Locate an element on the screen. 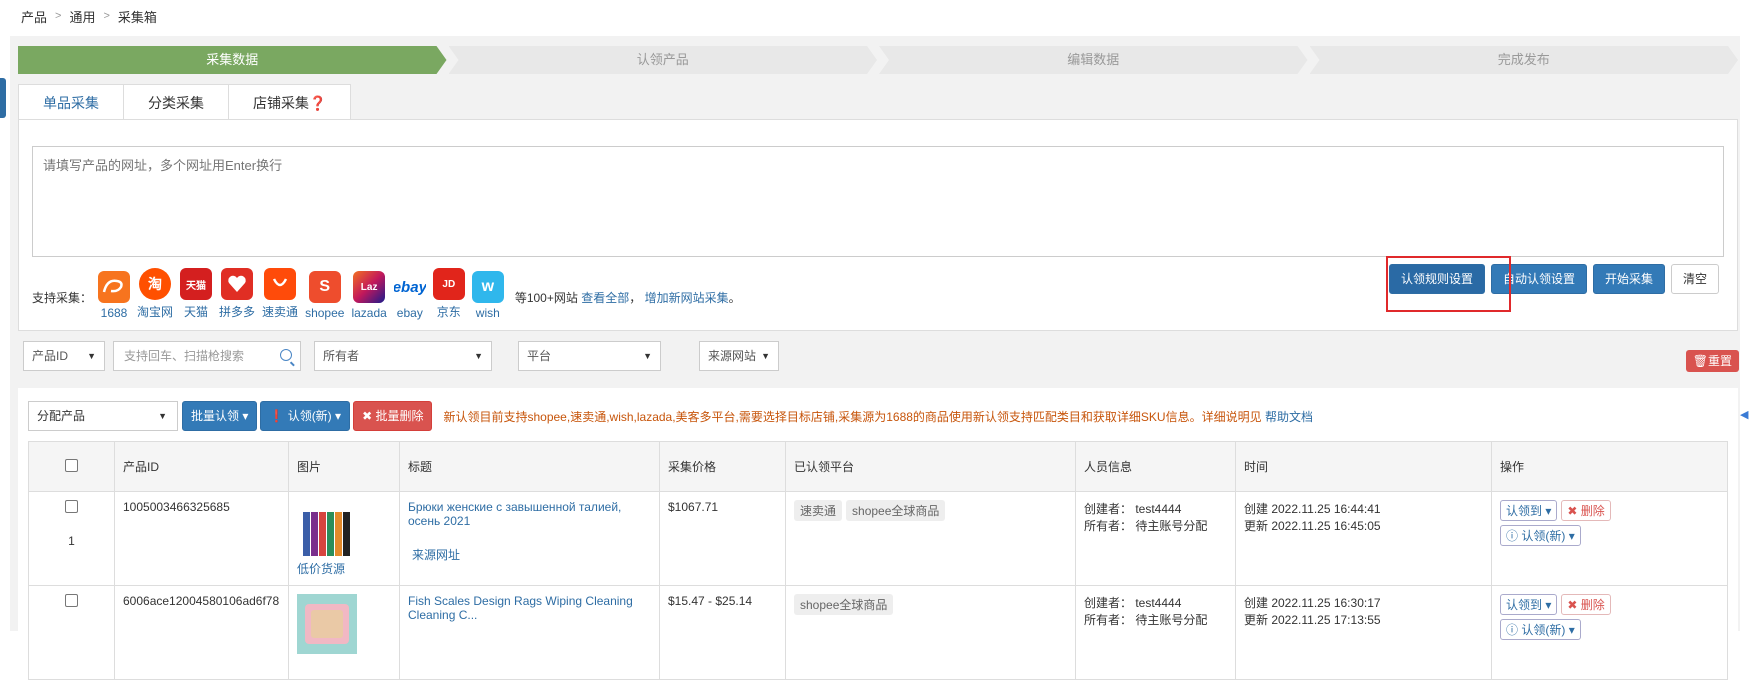 The width and height of the screenshot is (1750, 680). platform-ebay: ebay ebay is located at coordinates (409, 295).